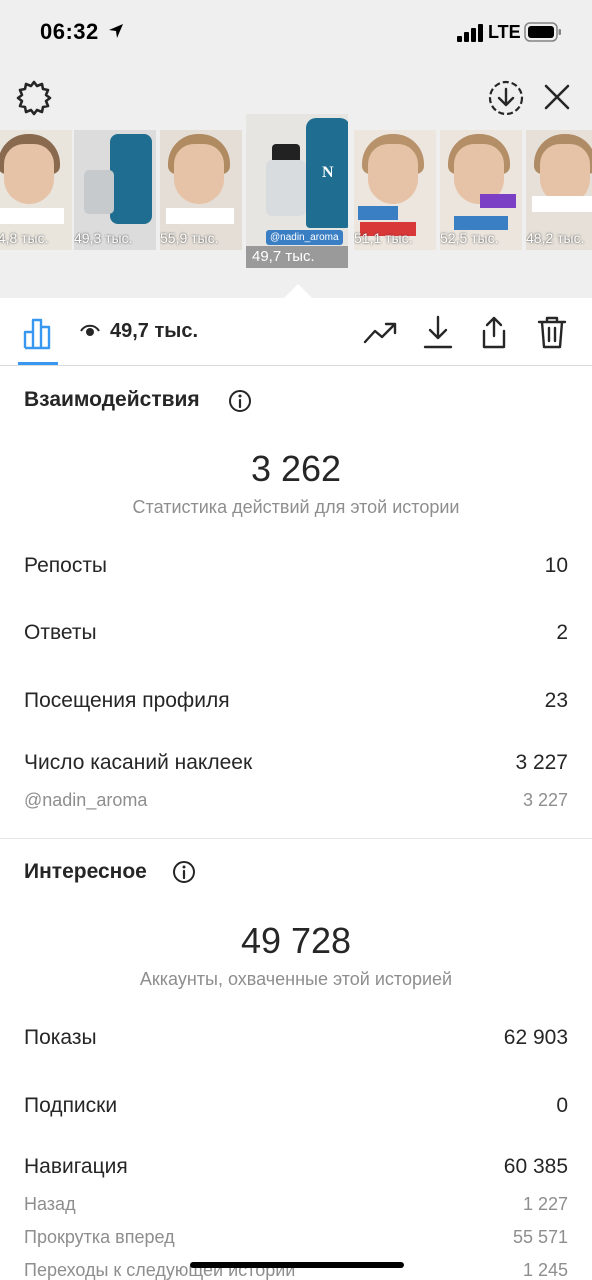 This screenshot has width=592, height=1280. I want to click on thumbnail-views: 49,3 тыс., so click(103, 238).